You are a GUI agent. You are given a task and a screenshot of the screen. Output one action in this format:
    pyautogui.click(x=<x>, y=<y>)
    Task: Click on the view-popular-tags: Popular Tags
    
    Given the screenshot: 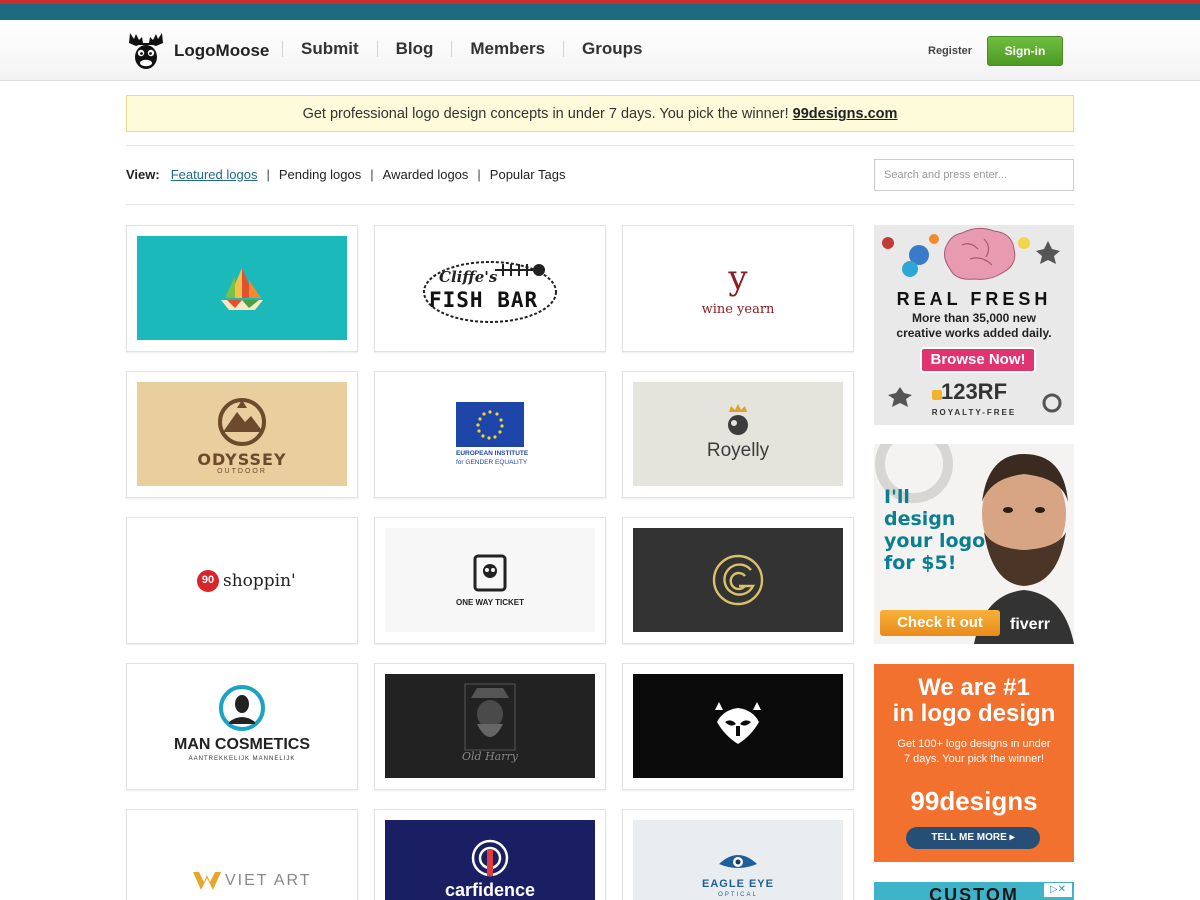 What is the action you would take?
    pyautogui.click(x=528, y=174)
    